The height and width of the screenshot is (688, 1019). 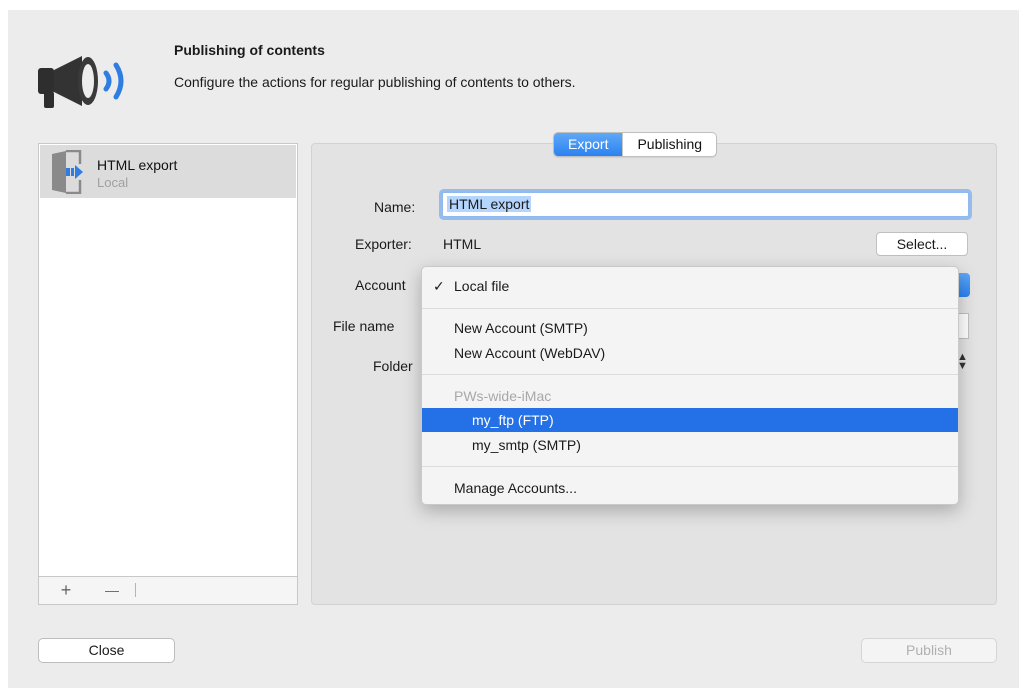 I want to click on exporter-label: Exporter:, so click(x=383, y=244).